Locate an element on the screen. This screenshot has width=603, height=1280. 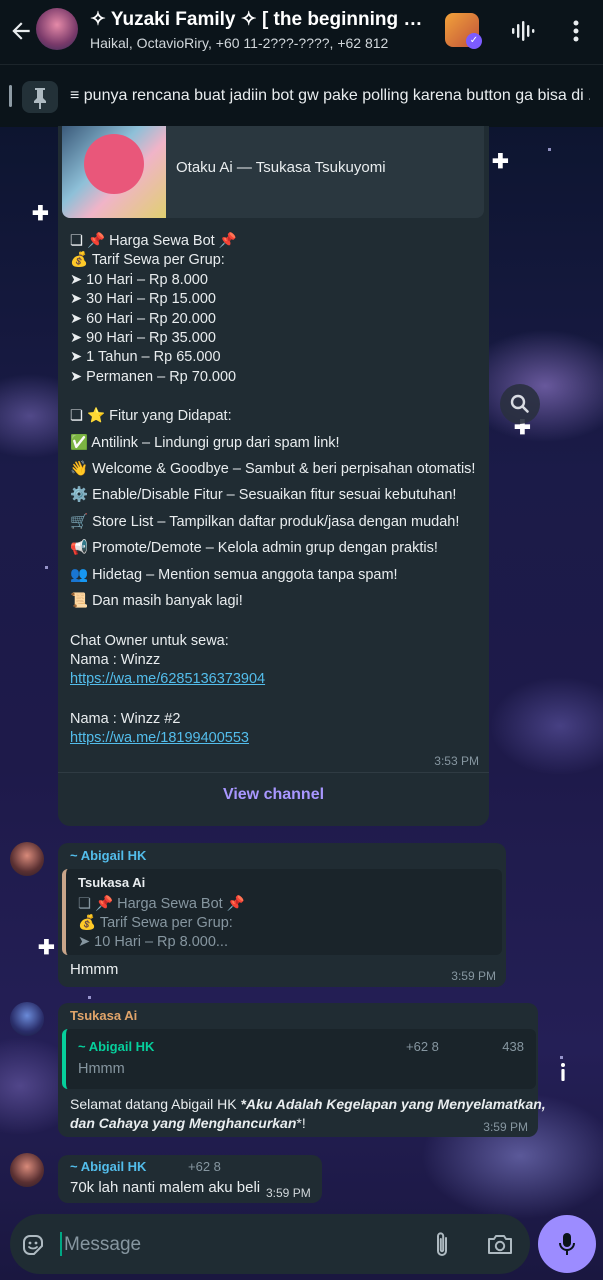
group-avatar is located at coordinates (57, 29).